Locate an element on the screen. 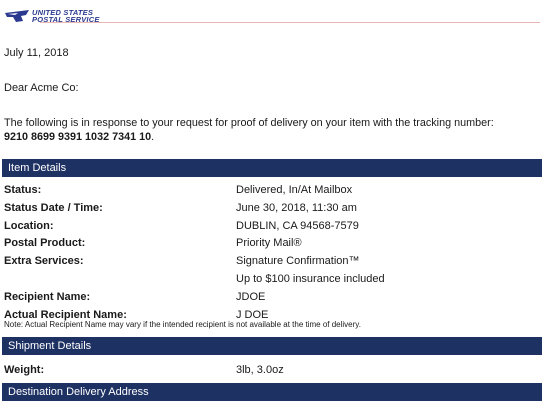  letter-greeting: Dear Acme Co: is located at coordinates (41, 88).